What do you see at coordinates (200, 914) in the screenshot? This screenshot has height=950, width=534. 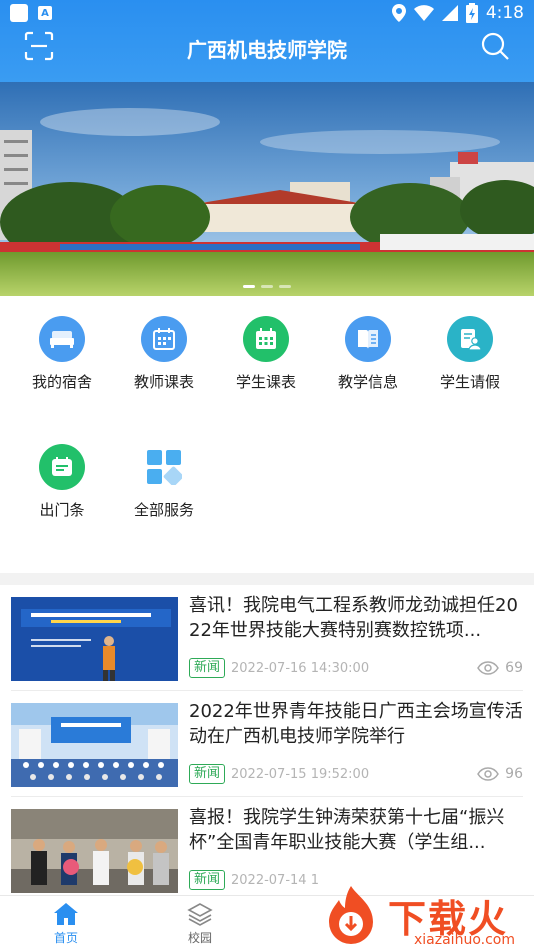 I see `layers-icon` at bounding box center [200, 914].